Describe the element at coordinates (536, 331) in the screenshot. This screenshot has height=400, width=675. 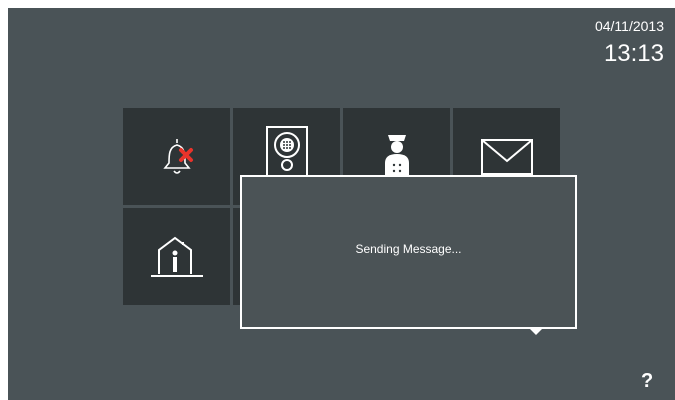
I see `dialog-pointer` at that location.